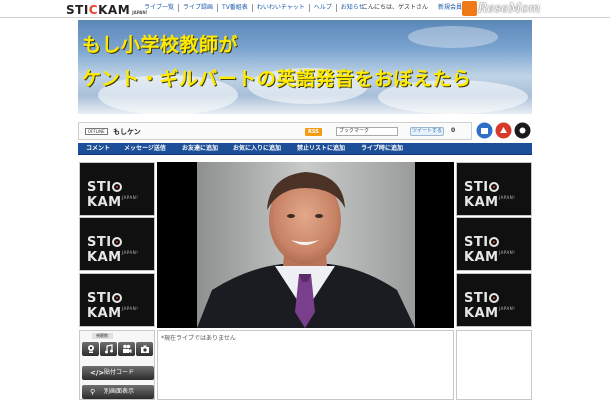 The image size is (610, 400). What do you see at coordinates (277, 79) in the screenshot?
I see `banner-title-line2: ケント・ギルバートの英語発音をおぼえたら` at bounding box center [277, 79].